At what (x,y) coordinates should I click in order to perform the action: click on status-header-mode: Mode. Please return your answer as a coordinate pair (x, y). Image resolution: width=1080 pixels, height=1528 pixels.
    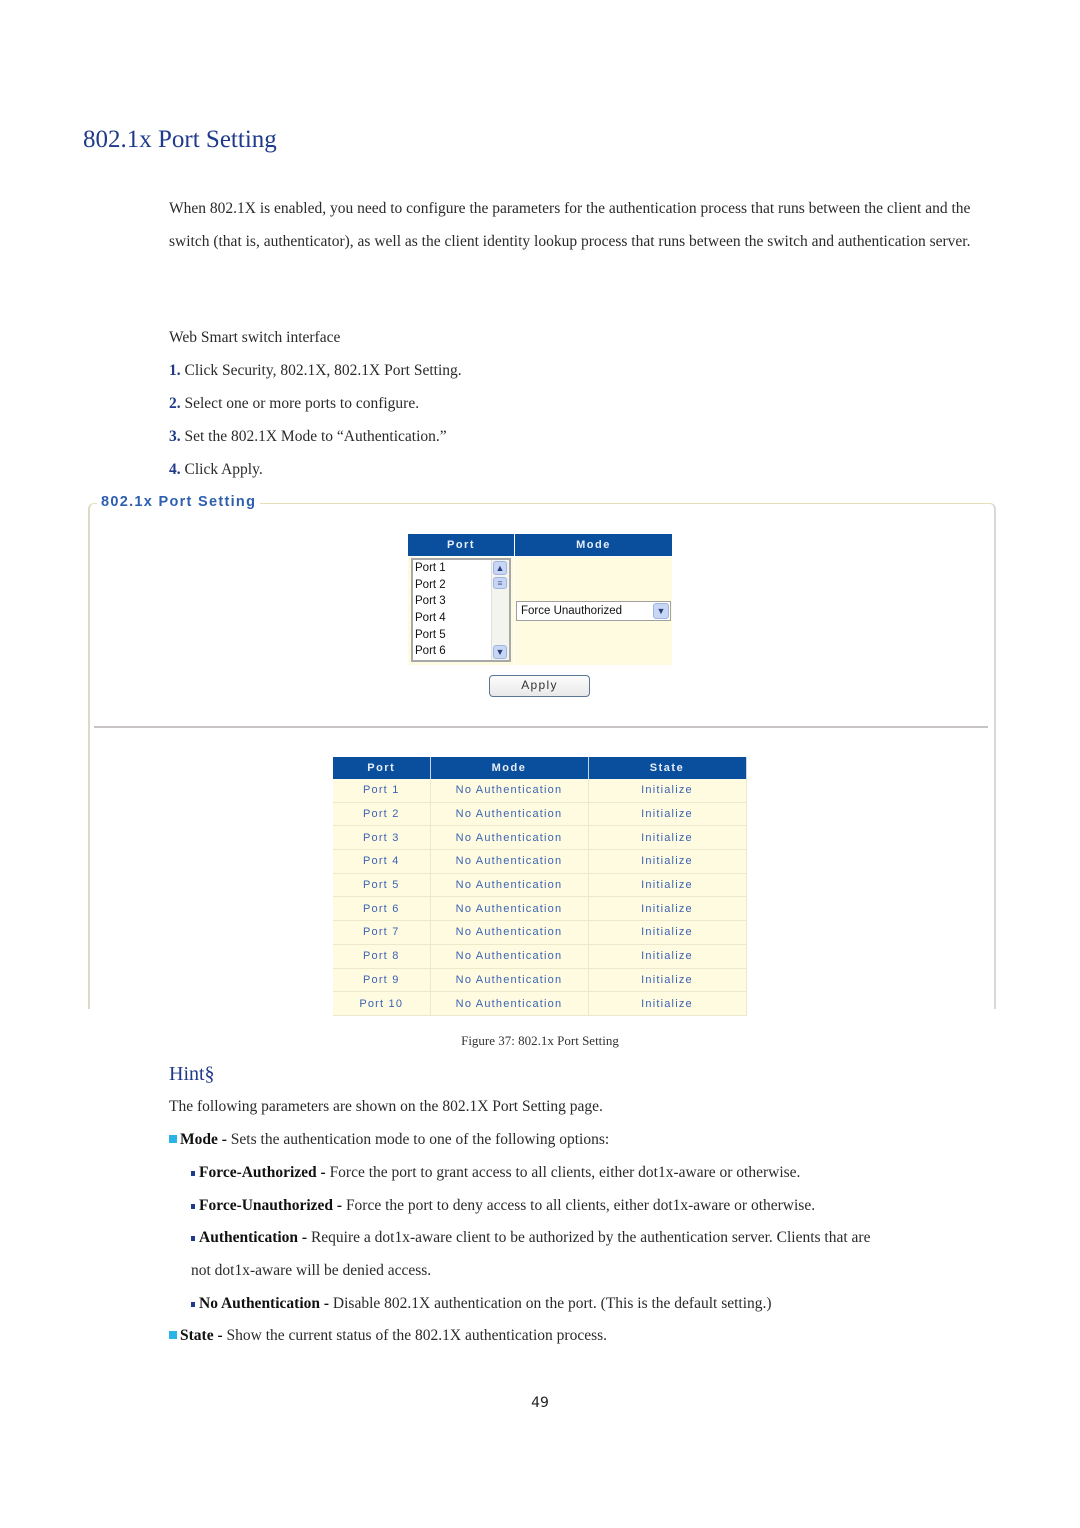
    Looking at the image, I should click on (509, 768).